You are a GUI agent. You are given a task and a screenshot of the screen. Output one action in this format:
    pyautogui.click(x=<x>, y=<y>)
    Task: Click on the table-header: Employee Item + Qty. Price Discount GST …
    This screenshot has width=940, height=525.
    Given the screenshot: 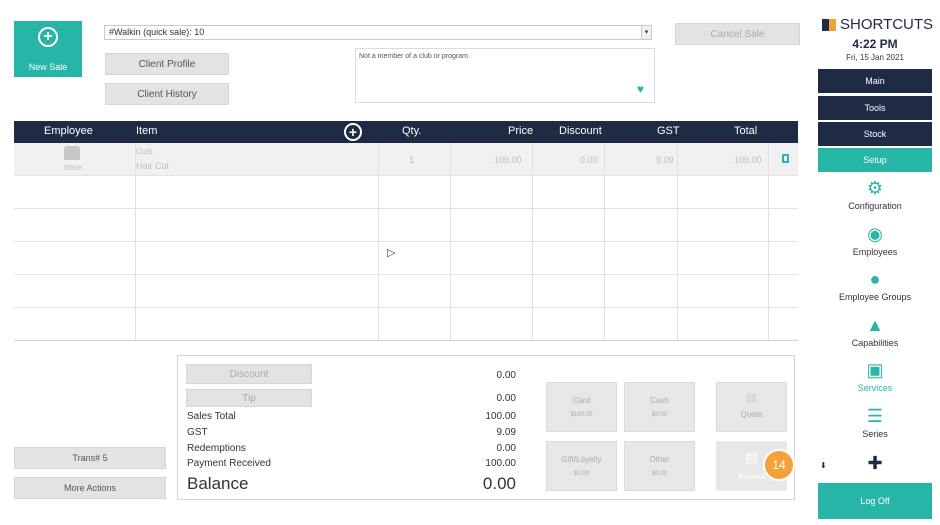 What is the action you would take?
    pyautogui.click(x=406, y=132)
    